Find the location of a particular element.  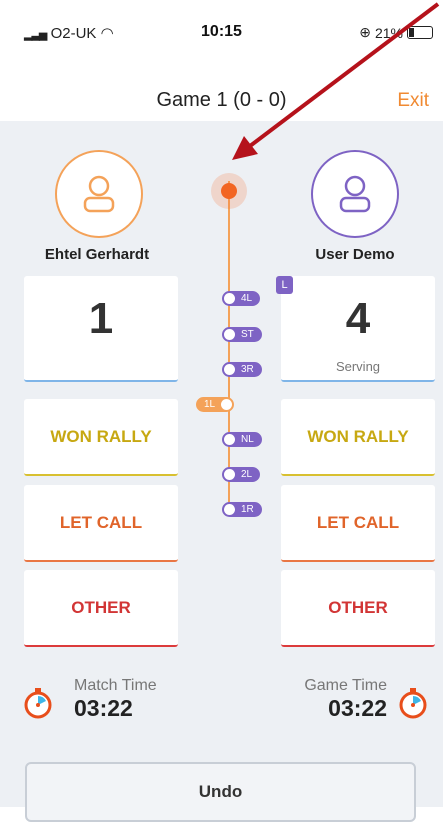

serve-side-badge: L is located at coordinates (284, 285).